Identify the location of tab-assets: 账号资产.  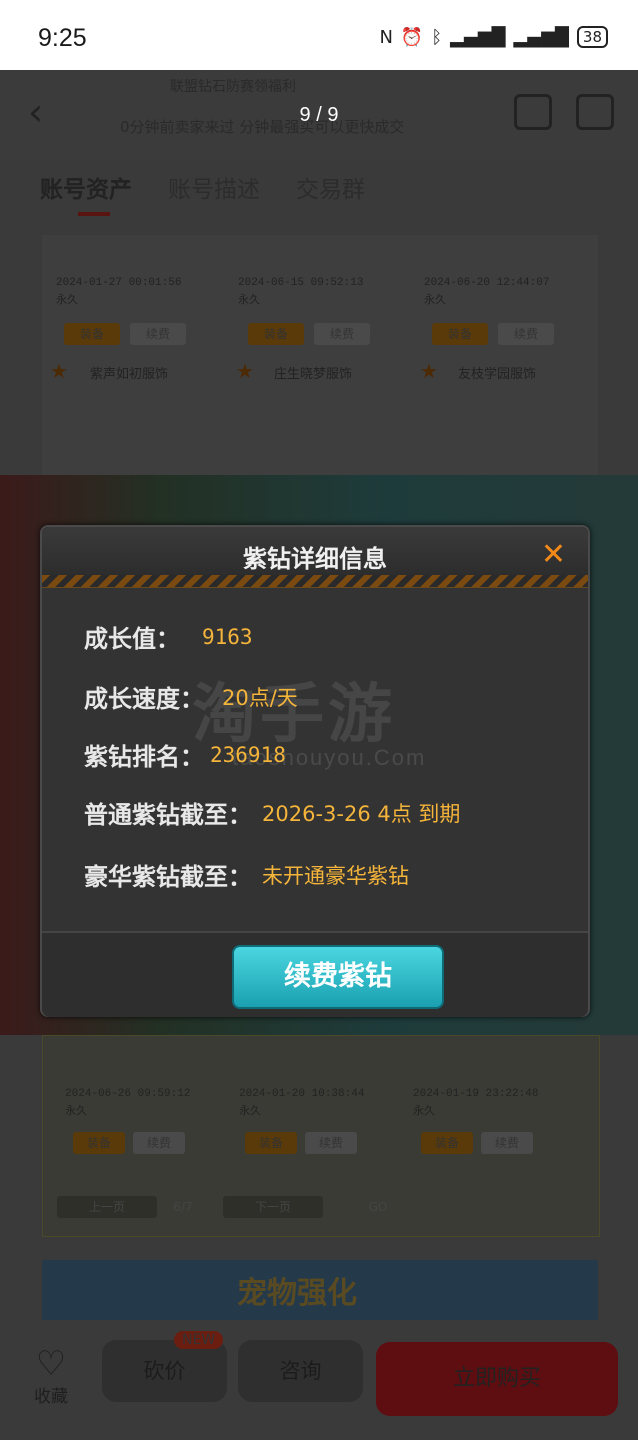
(86, 187).